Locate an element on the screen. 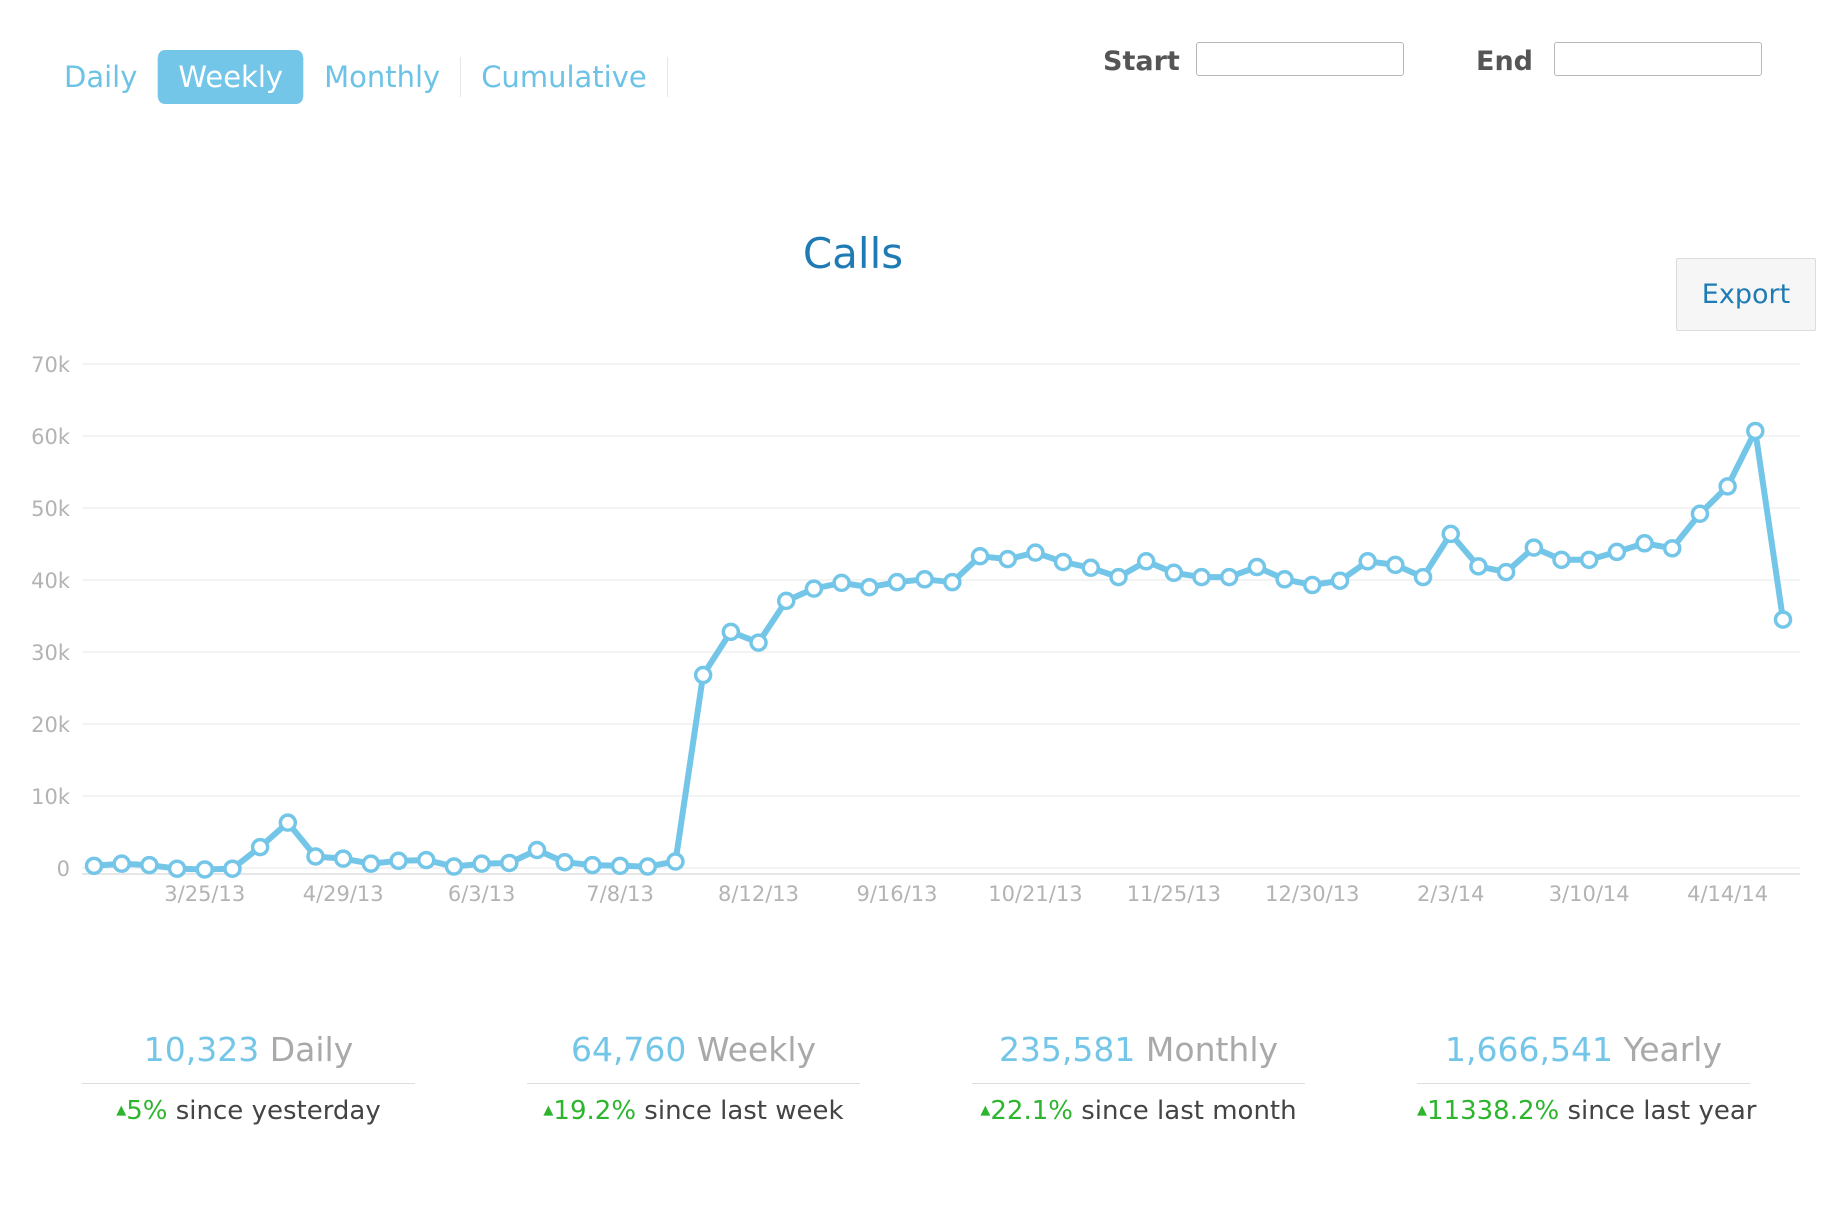 This screenshot has height=1210, width=1834. stat-yearly-total: 1,666,541 Yearly is located at coordinates (1583, 1057).